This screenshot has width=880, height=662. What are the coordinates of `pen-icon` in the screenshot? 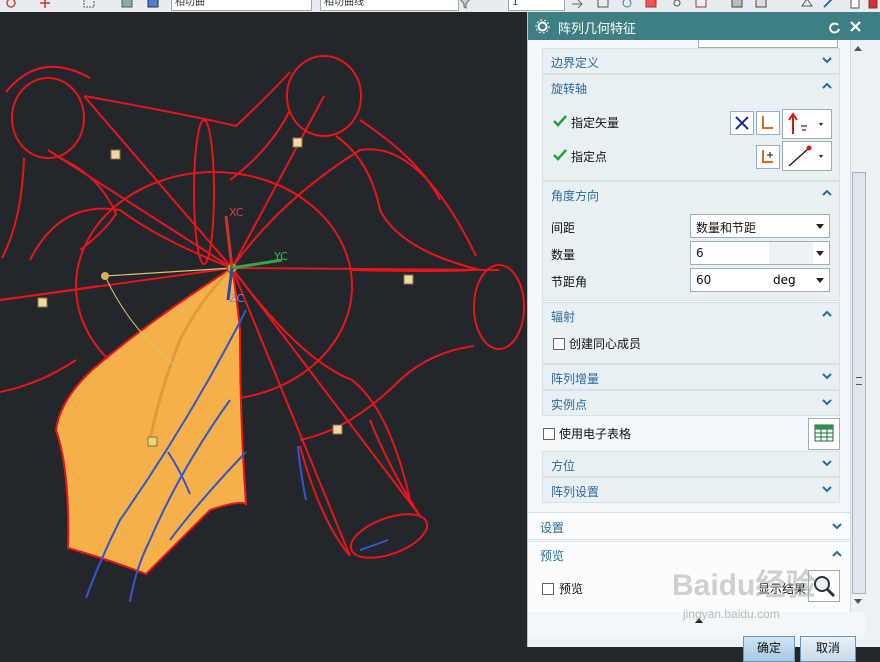 It's located at (829, 4).